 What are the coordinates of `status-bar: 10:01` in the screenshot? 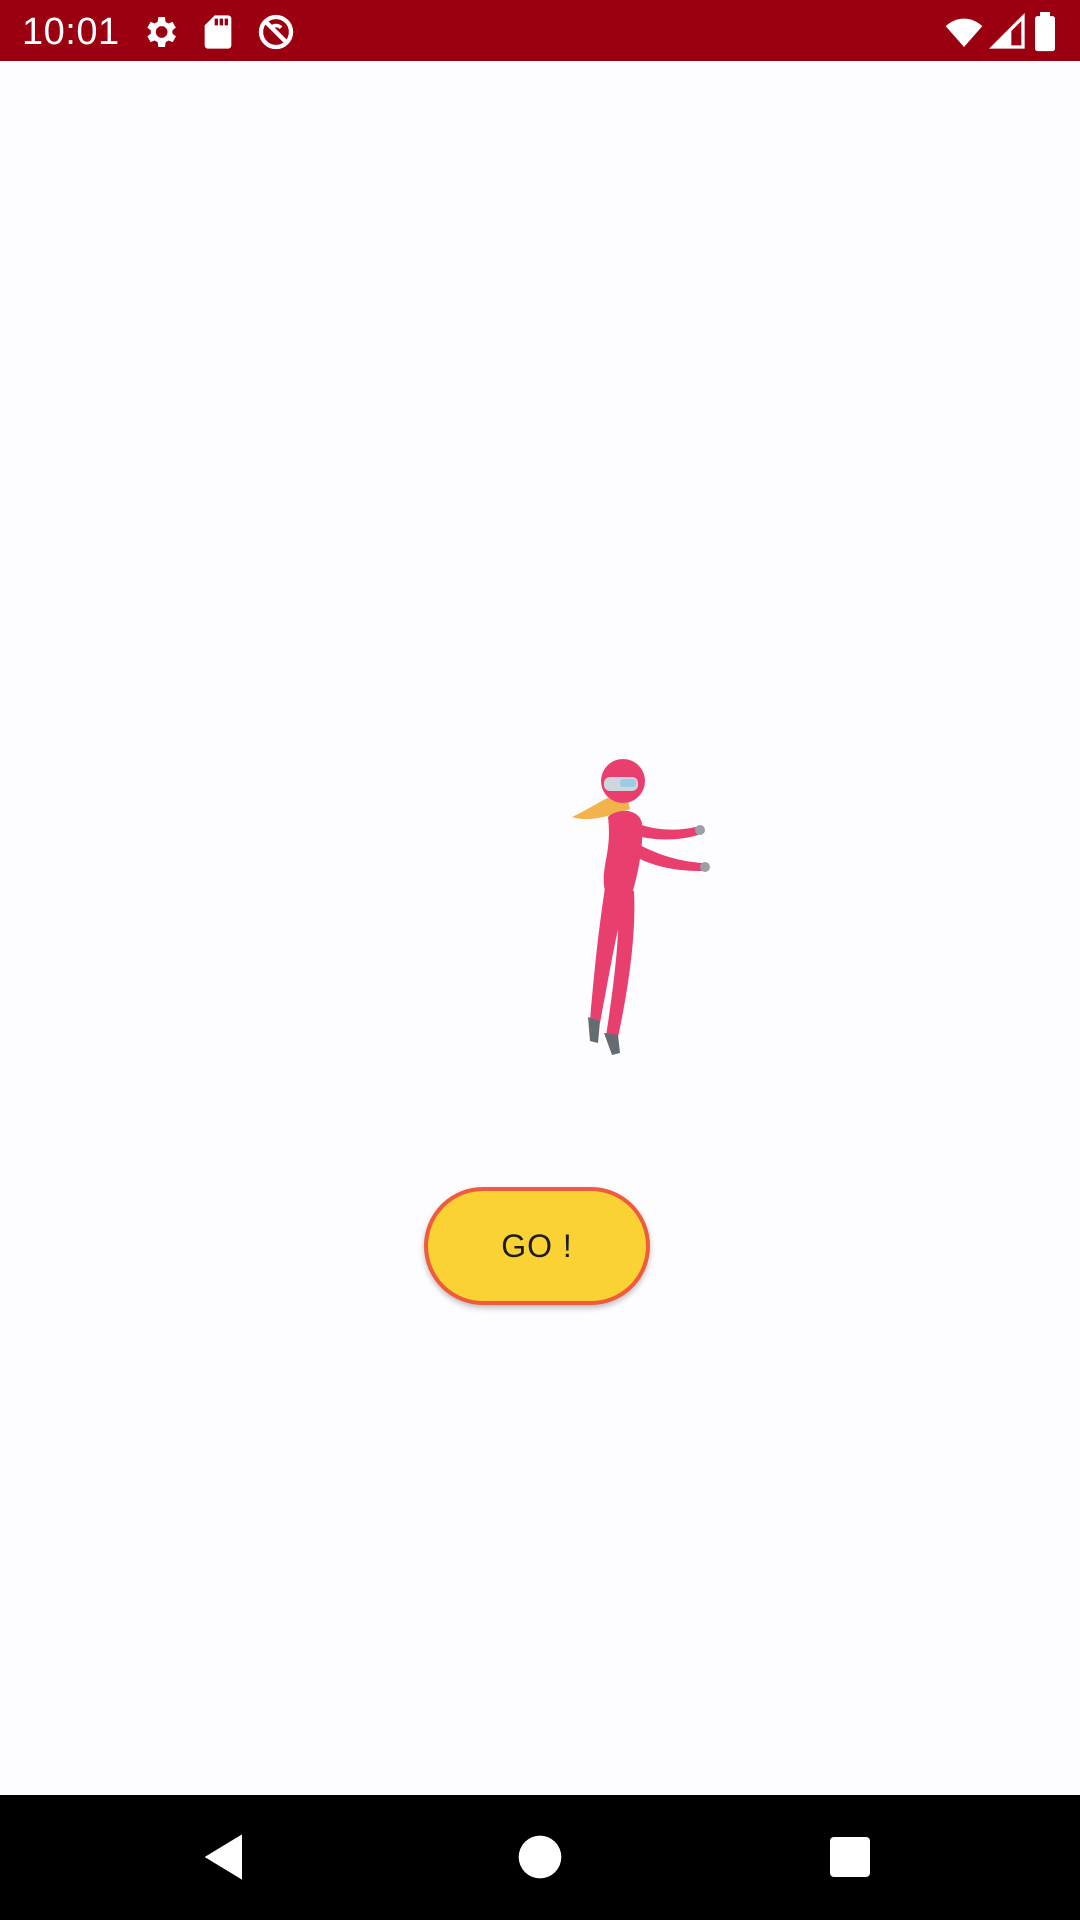 It's located at (540, 30).